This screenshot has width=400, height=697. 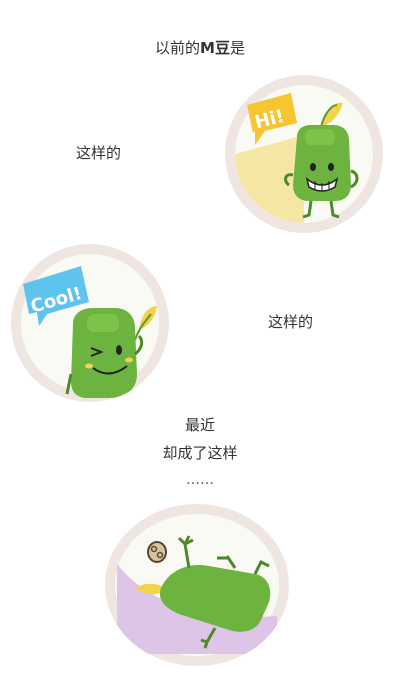 I want to click on illustration-hi-bean: Hi!, so click(x=304, y=154).